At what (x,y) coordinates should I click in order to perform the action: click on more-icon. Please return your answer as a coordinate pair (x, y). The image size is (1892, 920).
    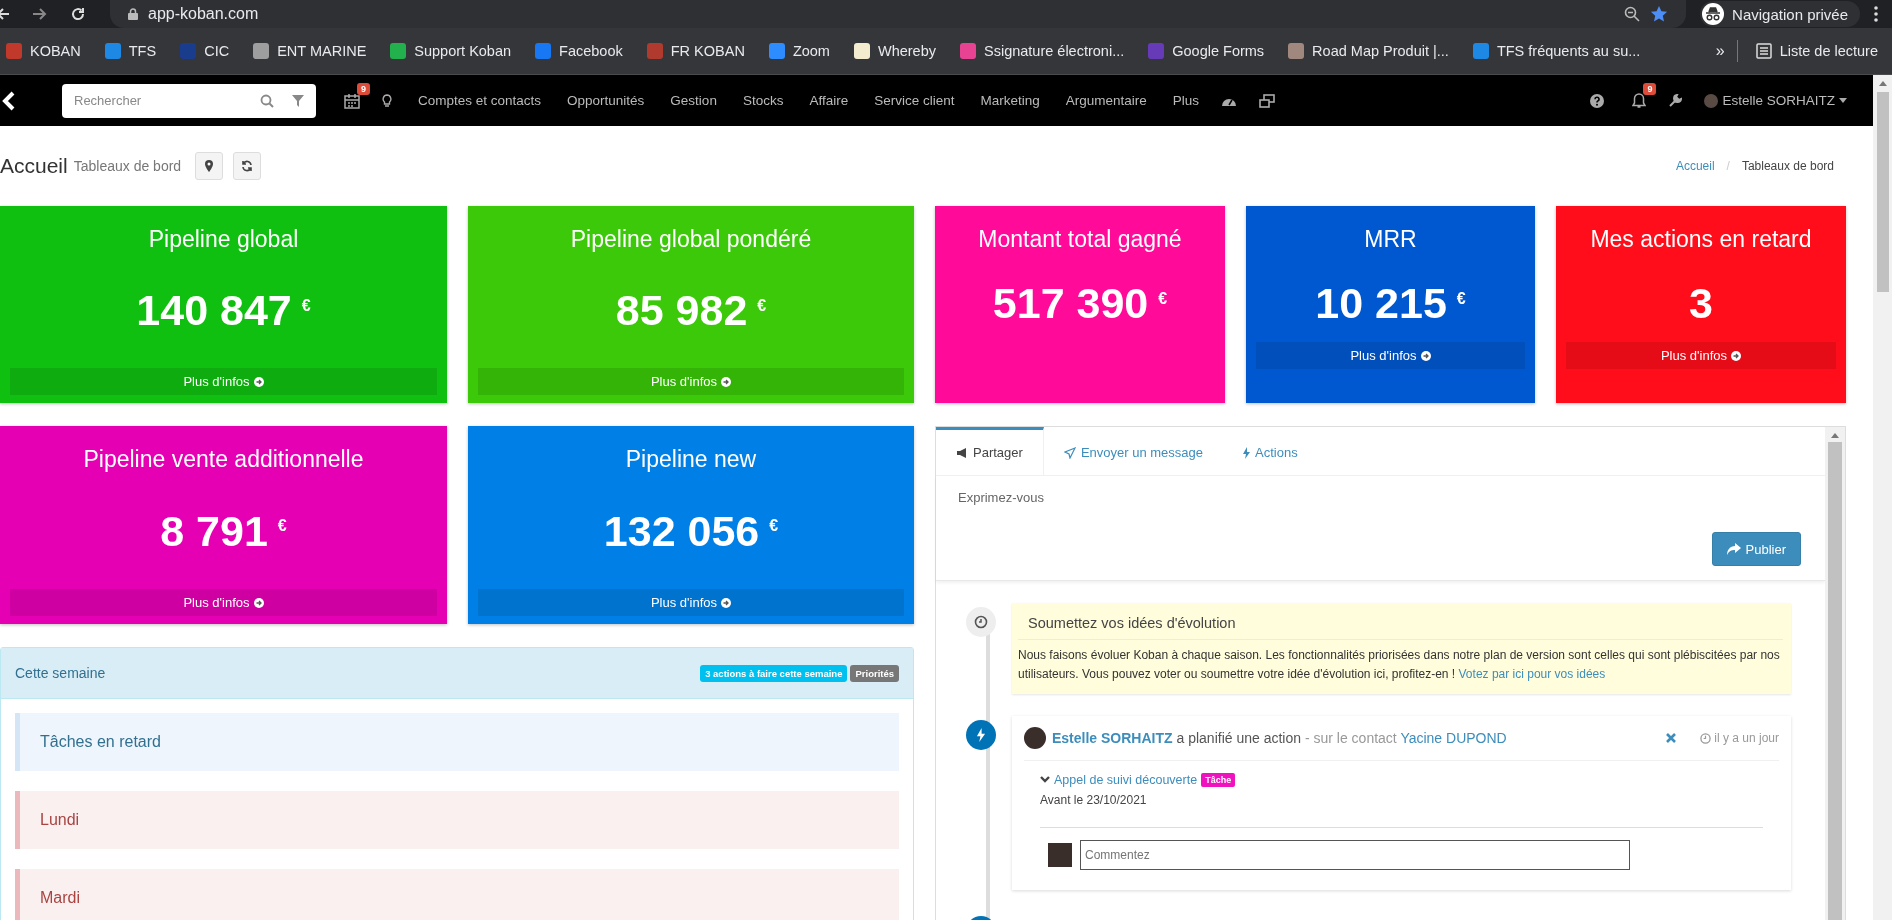
    Looking at the image, I should click on (1876, 14).